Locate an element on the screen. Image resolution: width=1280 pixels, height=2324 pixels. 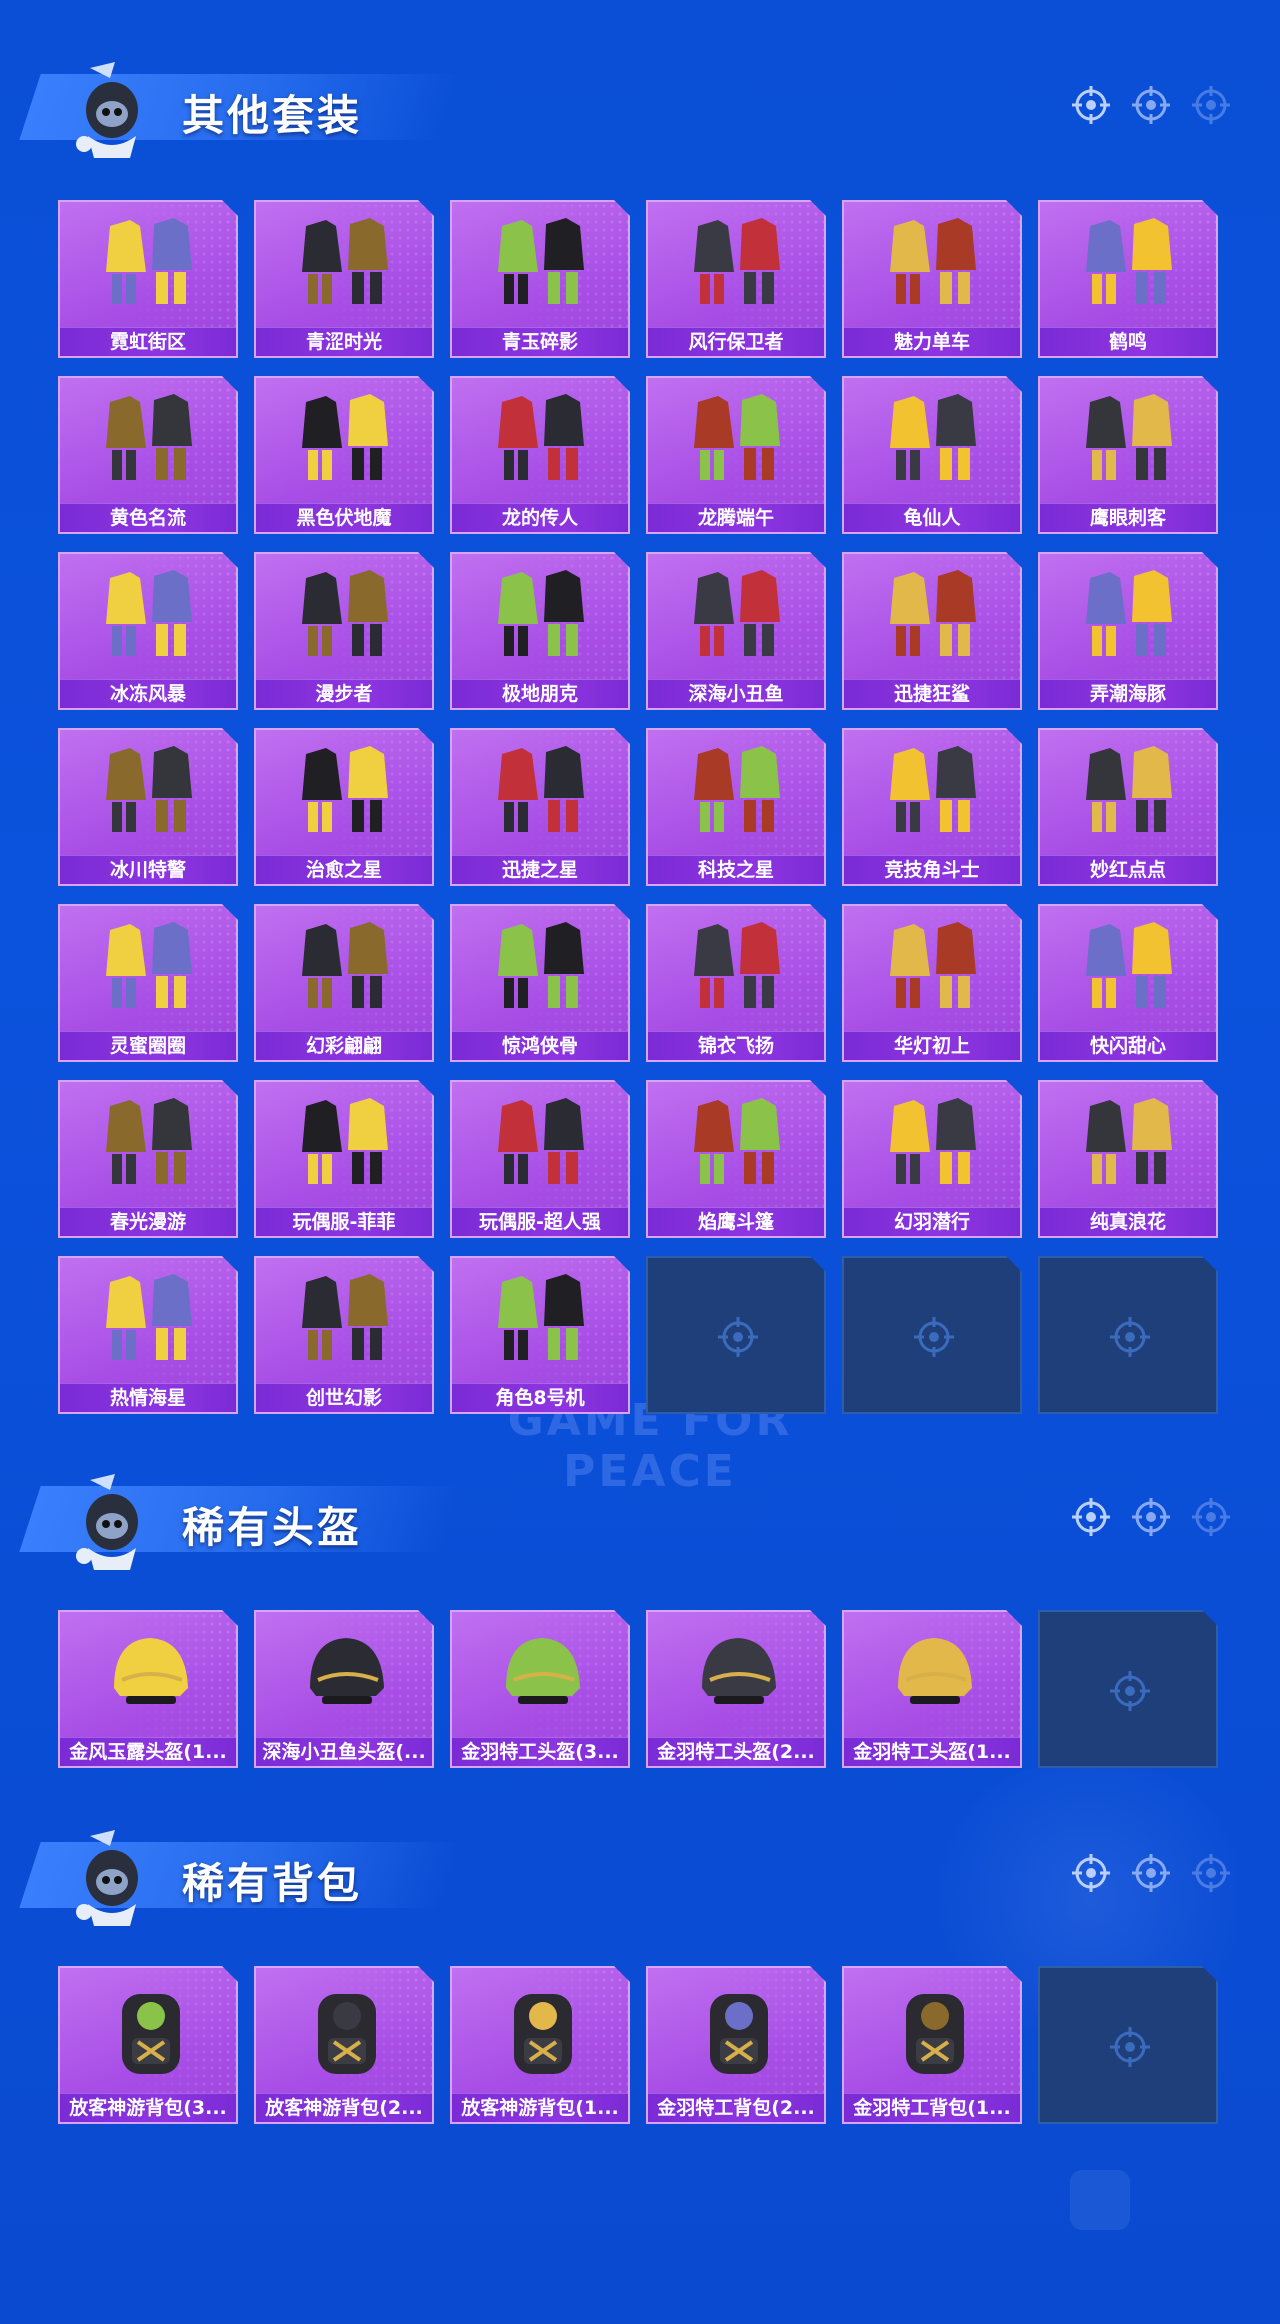
item-label: 青涩时光 is located at coordinates (344, 341).